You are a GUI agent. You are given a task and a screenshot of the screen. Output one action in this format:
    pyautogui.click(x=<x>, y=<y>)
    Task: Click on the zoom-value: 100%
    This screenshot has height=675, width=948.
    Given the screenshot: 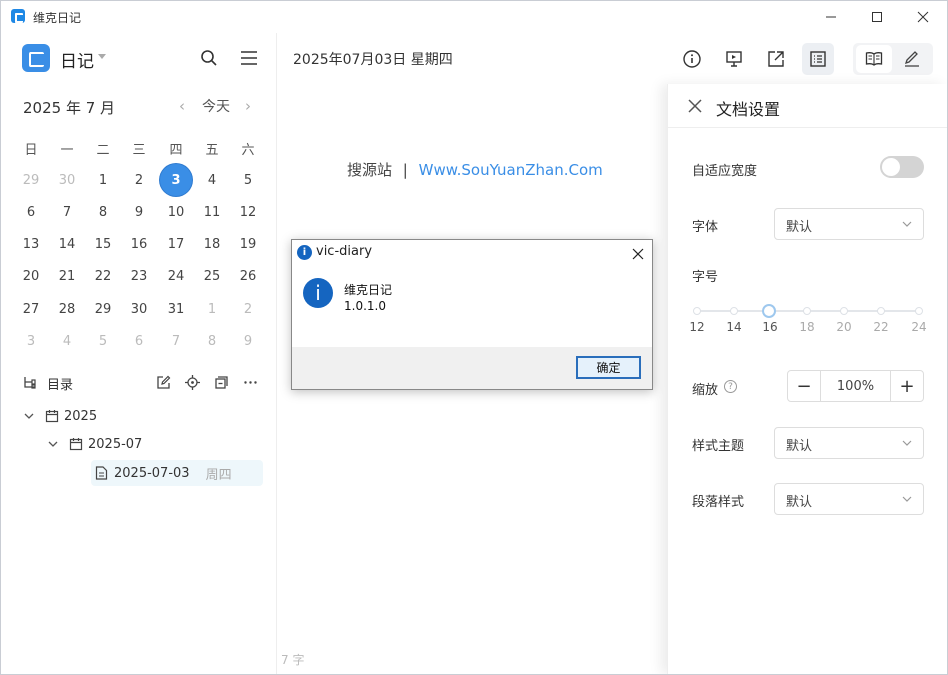 What is the action you would take?
    pyautogui.click(x=855, y=386)
    